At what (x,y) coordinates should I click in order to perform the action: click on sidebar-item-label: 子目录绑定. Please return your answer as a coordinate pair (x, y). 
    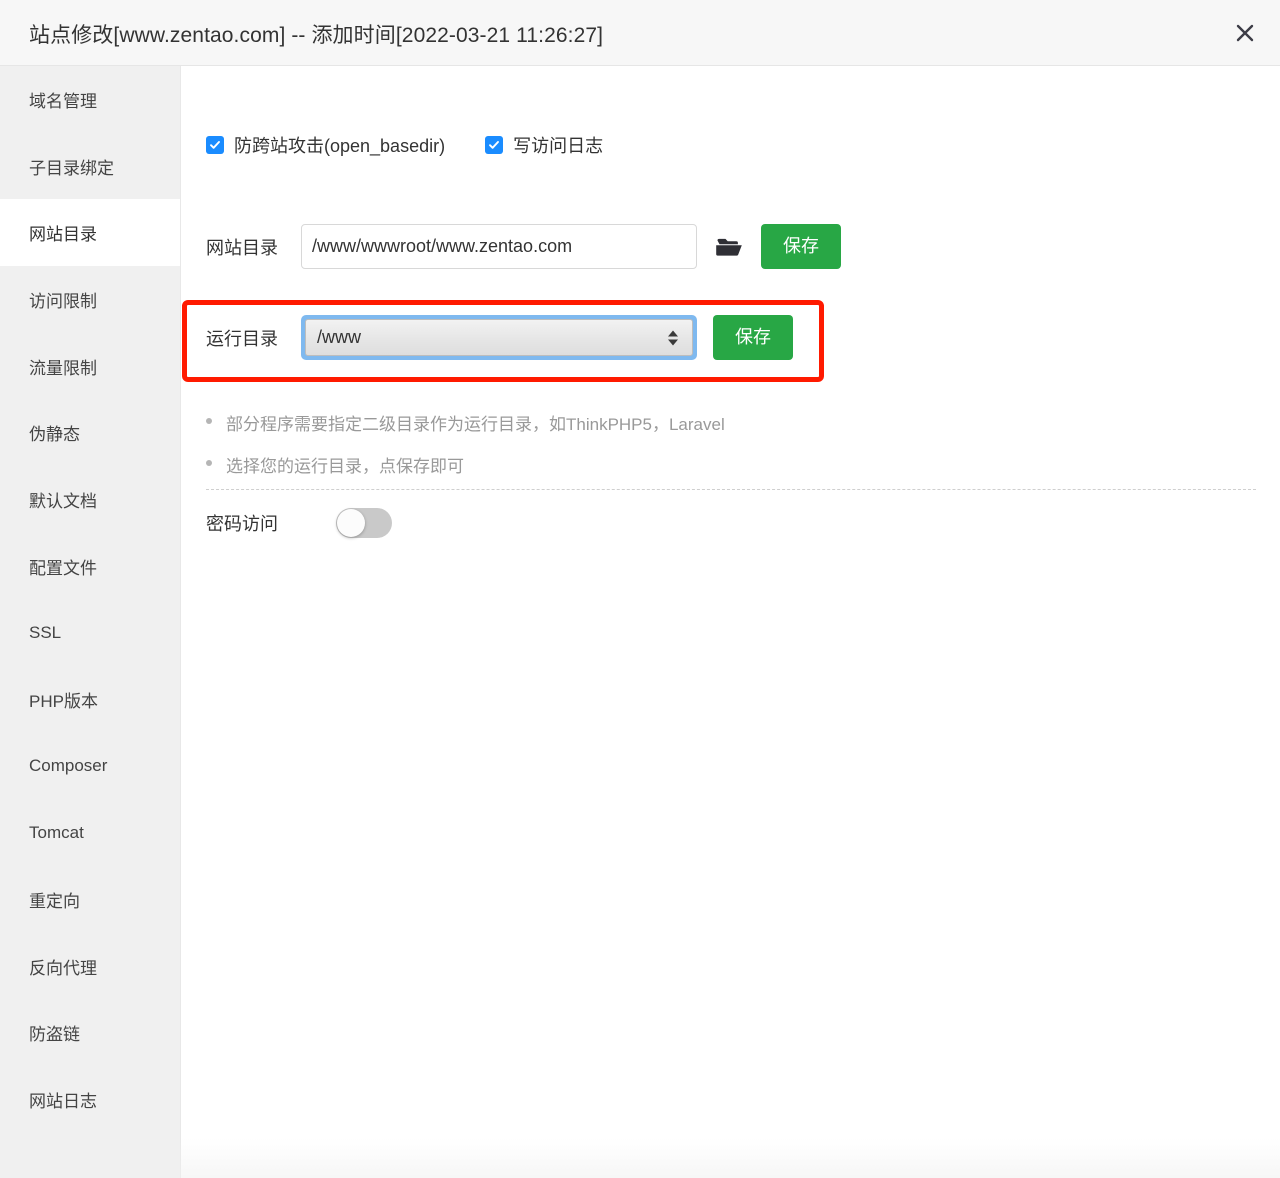
    Looking at the image, I should click on (71, 168).